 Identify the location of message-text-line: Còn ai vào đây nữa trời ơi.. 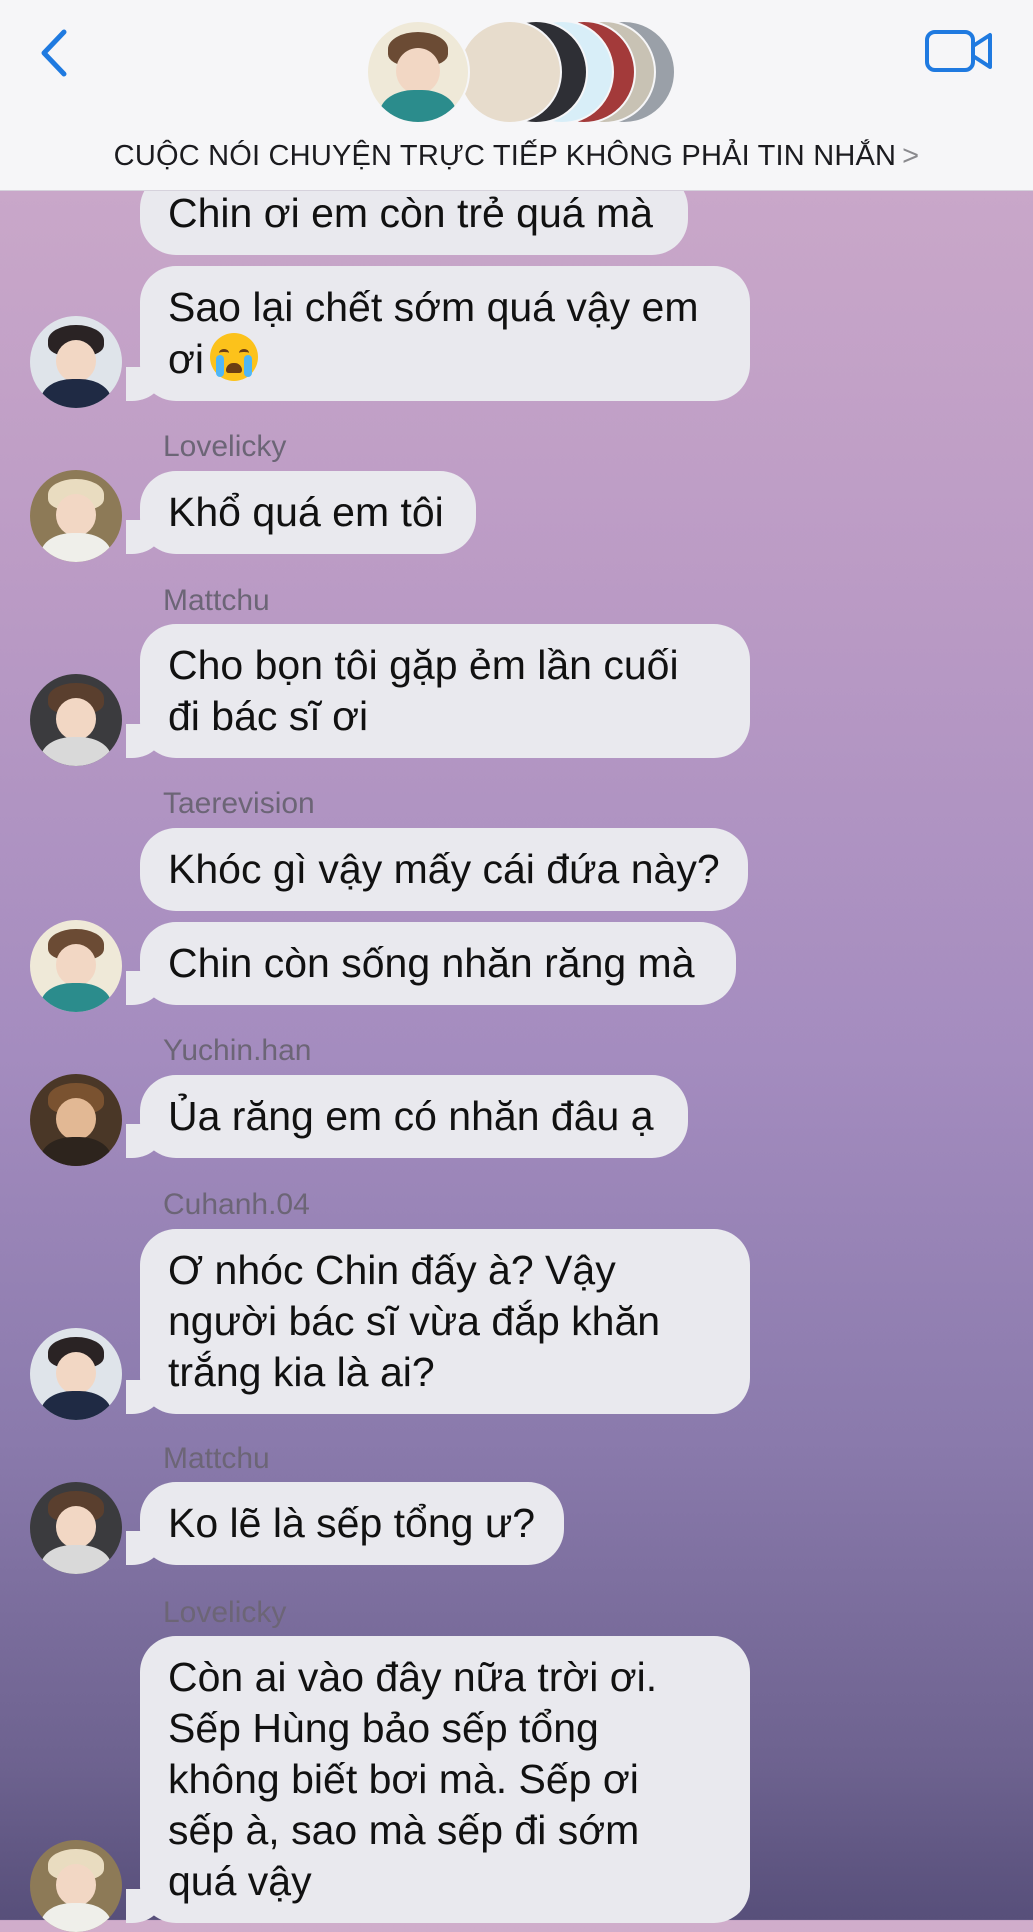
(413, 1677).